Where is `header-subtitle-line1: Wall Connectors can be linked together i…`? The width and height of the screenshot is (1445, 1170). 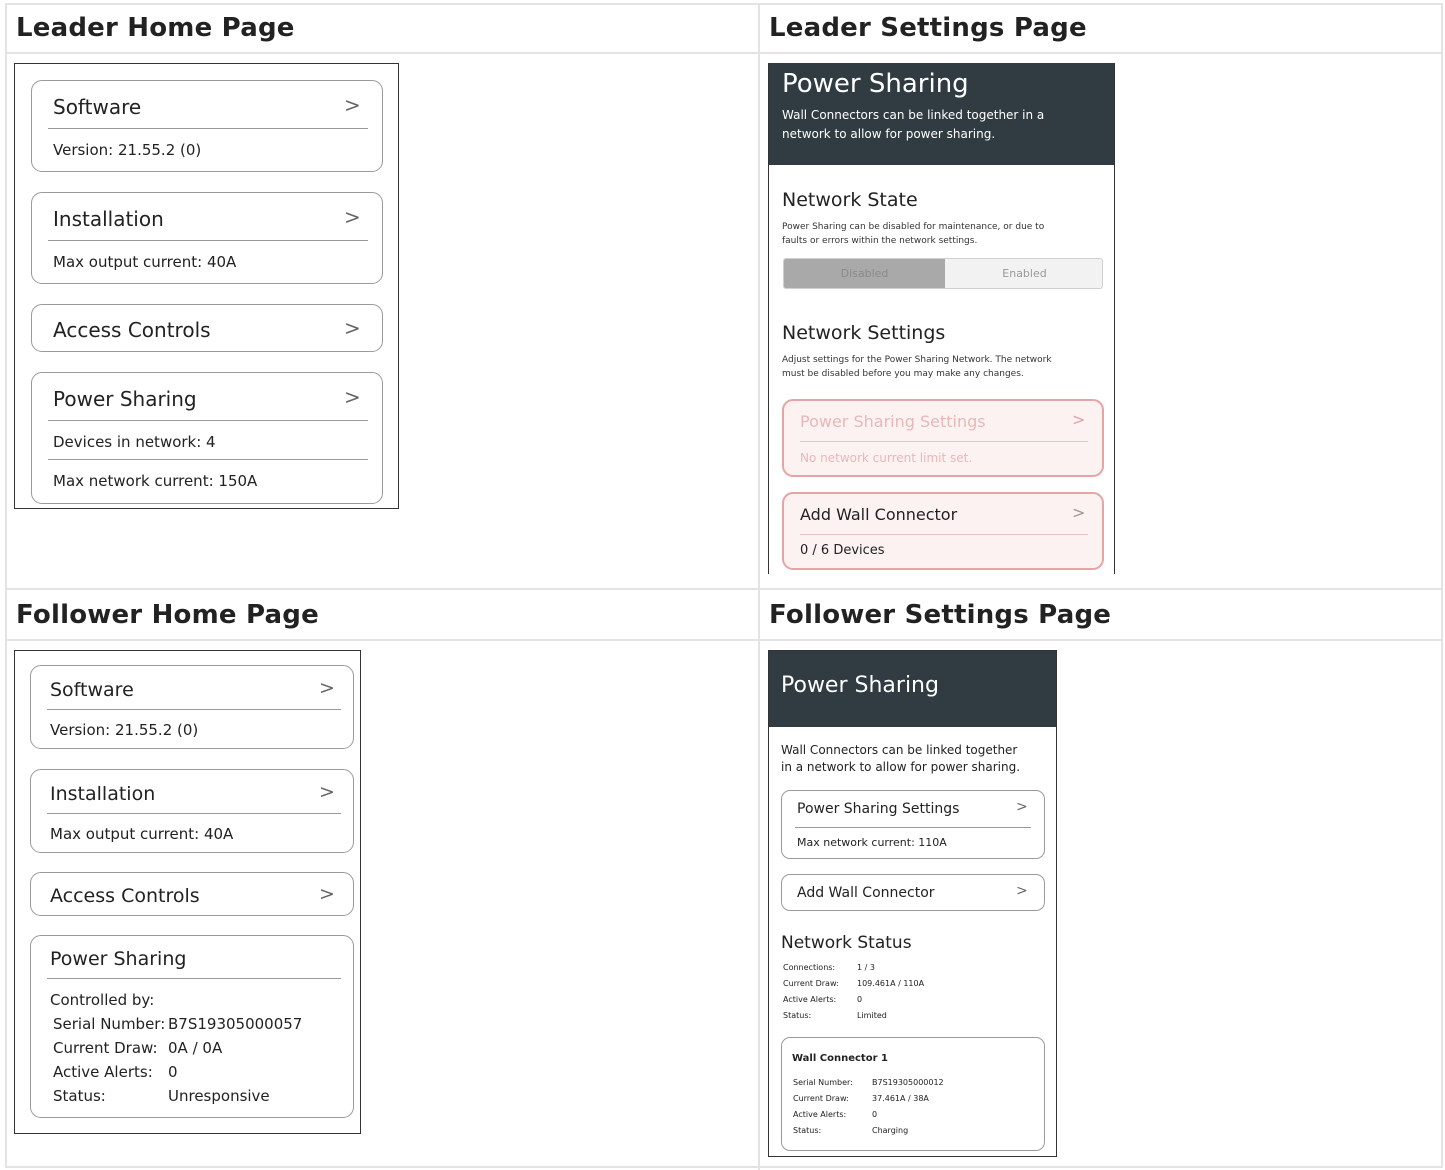 header-subtitle-line1: Wall Connectors can be linked together i… is located at coordinates (913, 115).